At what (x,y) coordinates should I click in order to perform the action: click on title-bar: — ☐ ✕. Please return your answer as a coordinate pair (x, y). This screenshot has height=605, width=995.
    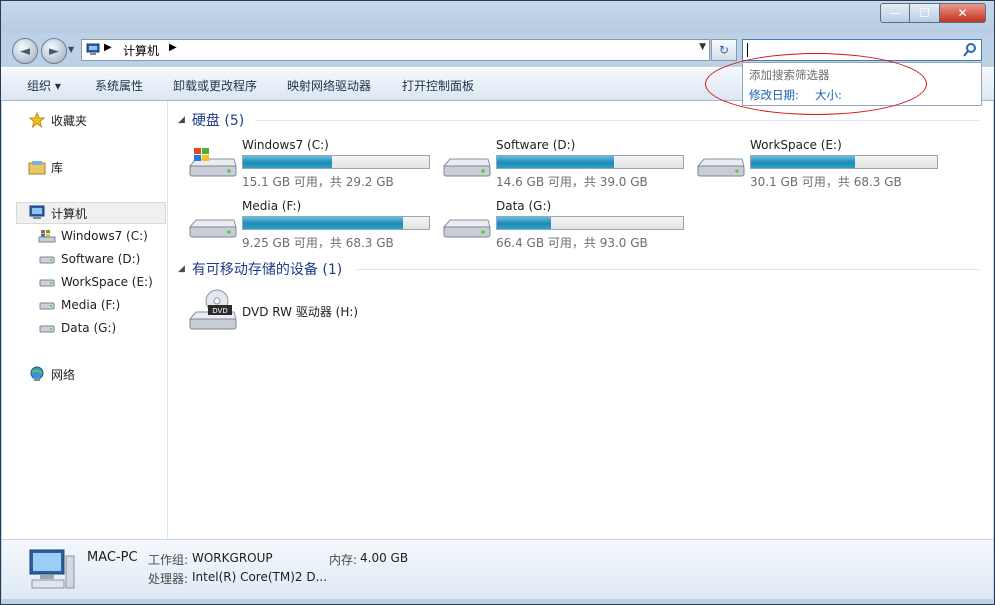
    Looking at the image, I should click on (497, 17).